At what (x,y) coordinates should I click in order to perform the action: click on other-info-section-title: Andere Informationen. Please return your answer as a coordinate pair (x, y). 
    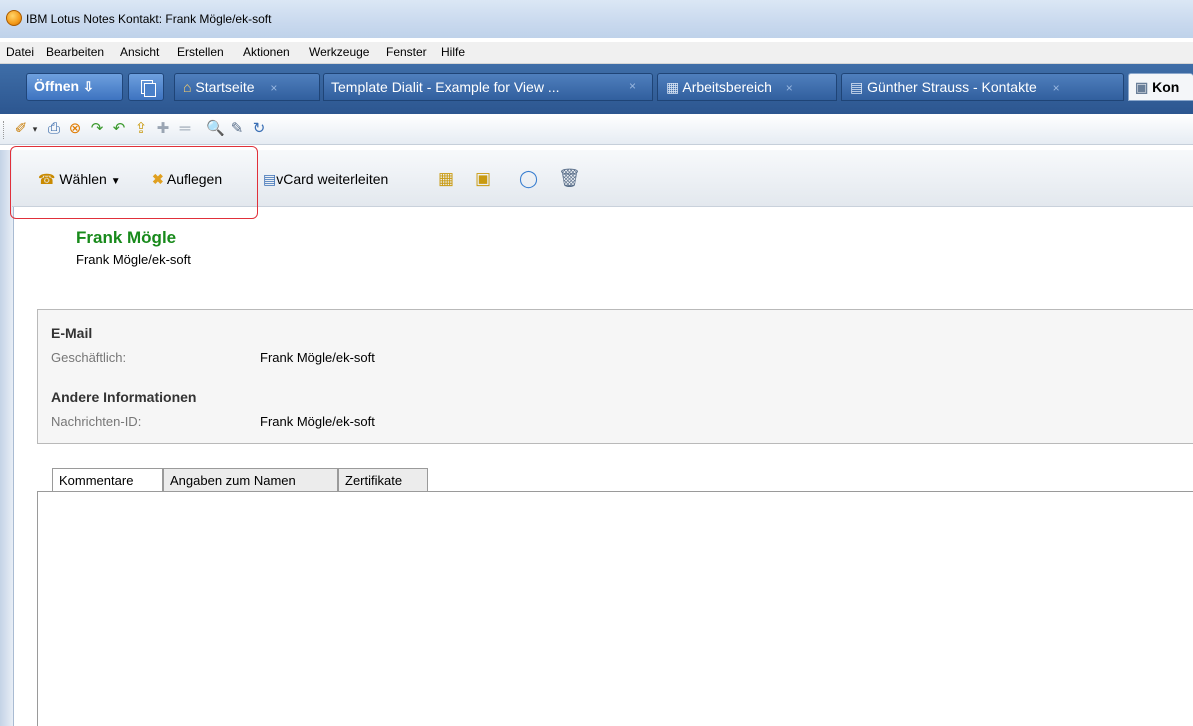
    Looking at the image, I should click on (124, 397).